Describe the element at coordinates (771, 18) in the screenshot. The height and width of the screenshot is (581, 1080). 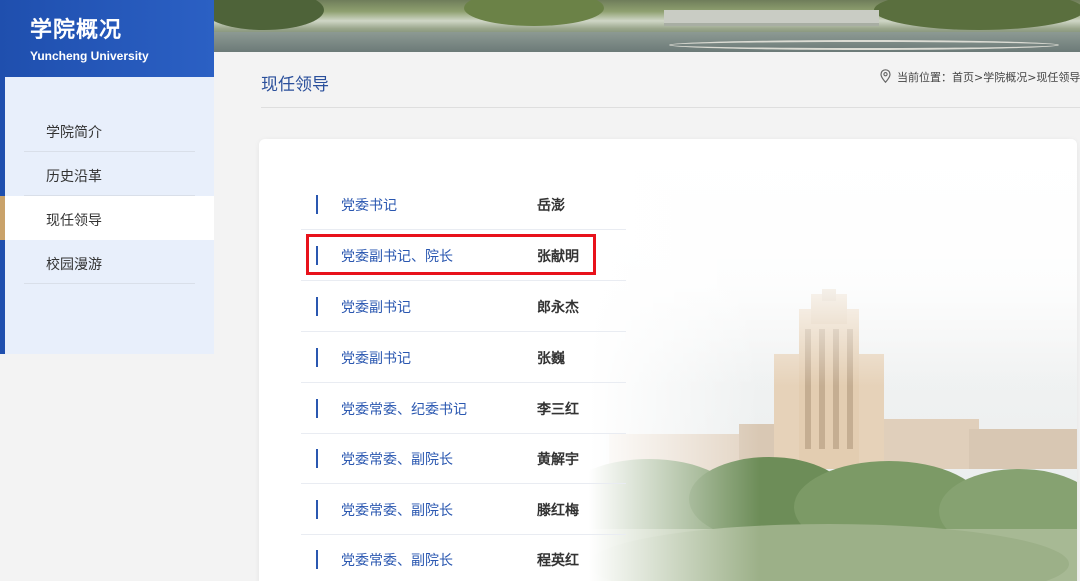
I see `banner-bridge` at that location.